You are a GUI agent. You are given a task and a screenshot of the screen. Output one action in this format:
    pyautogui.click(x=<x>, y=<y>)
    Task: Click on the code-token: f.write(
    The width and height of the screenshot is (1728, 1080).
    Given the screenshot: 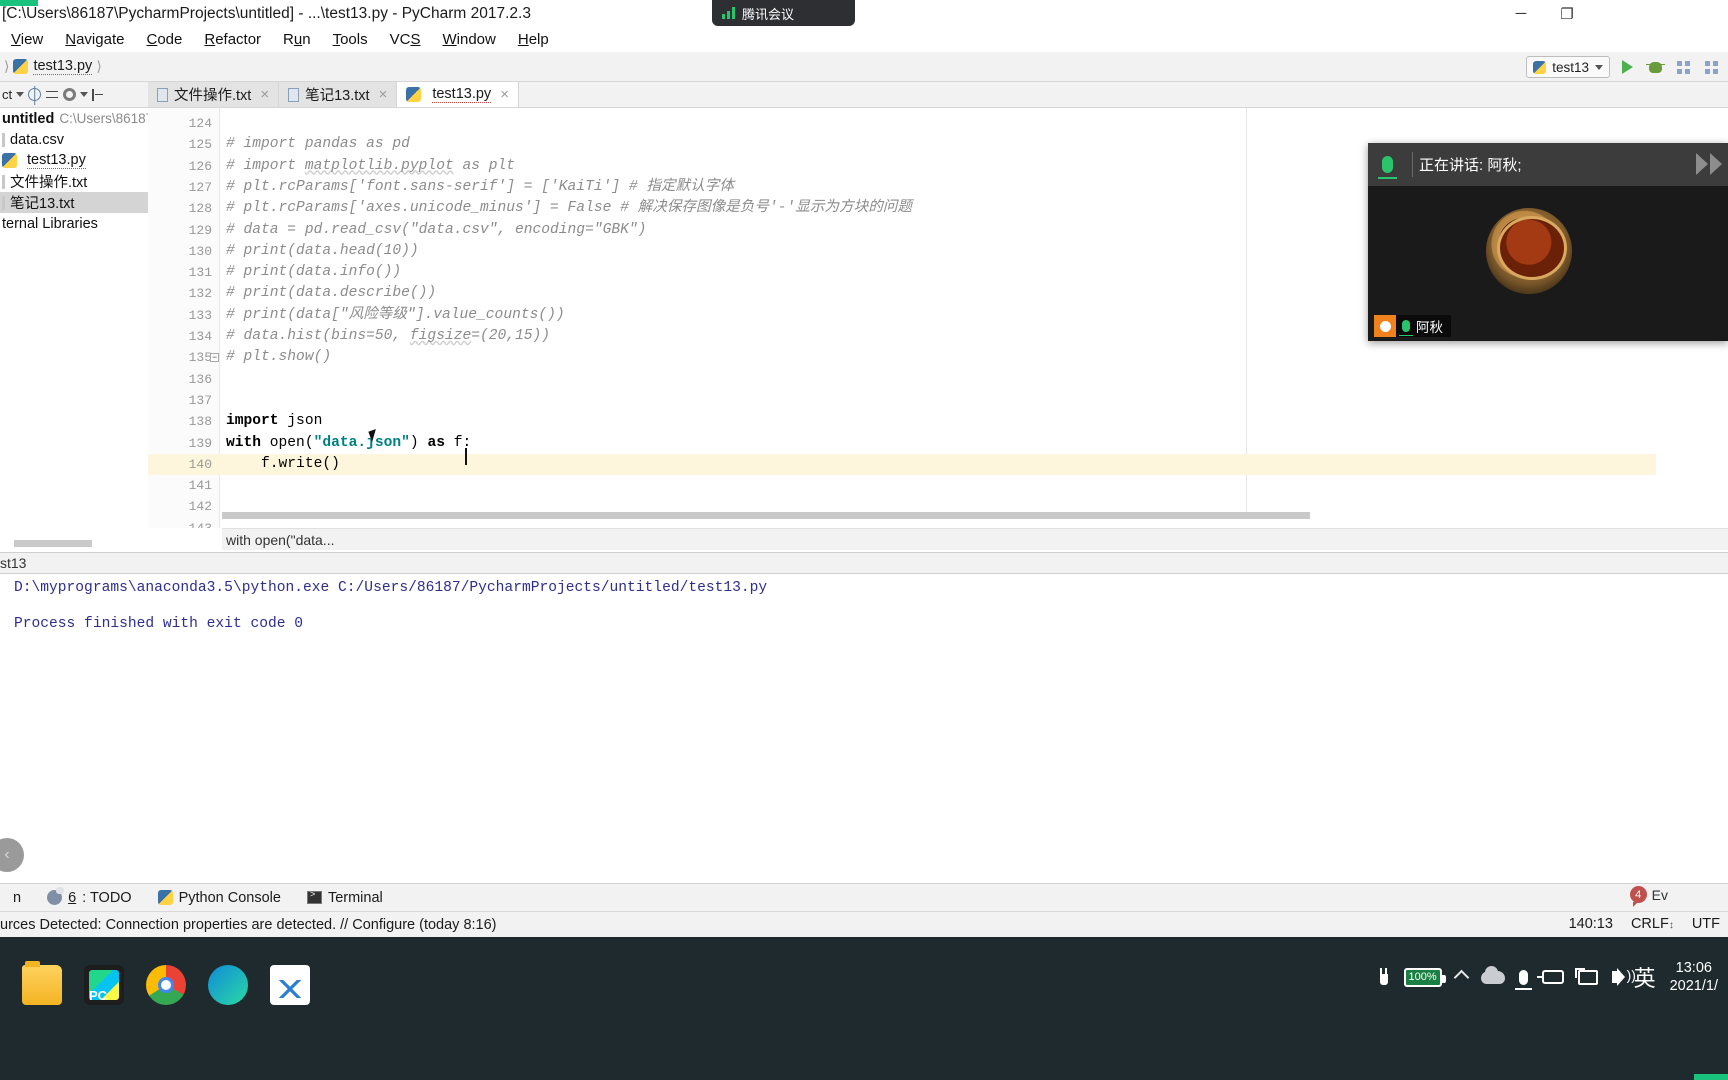 What is the action you would take?
    pyautogui.click(x=279, y=463)
    